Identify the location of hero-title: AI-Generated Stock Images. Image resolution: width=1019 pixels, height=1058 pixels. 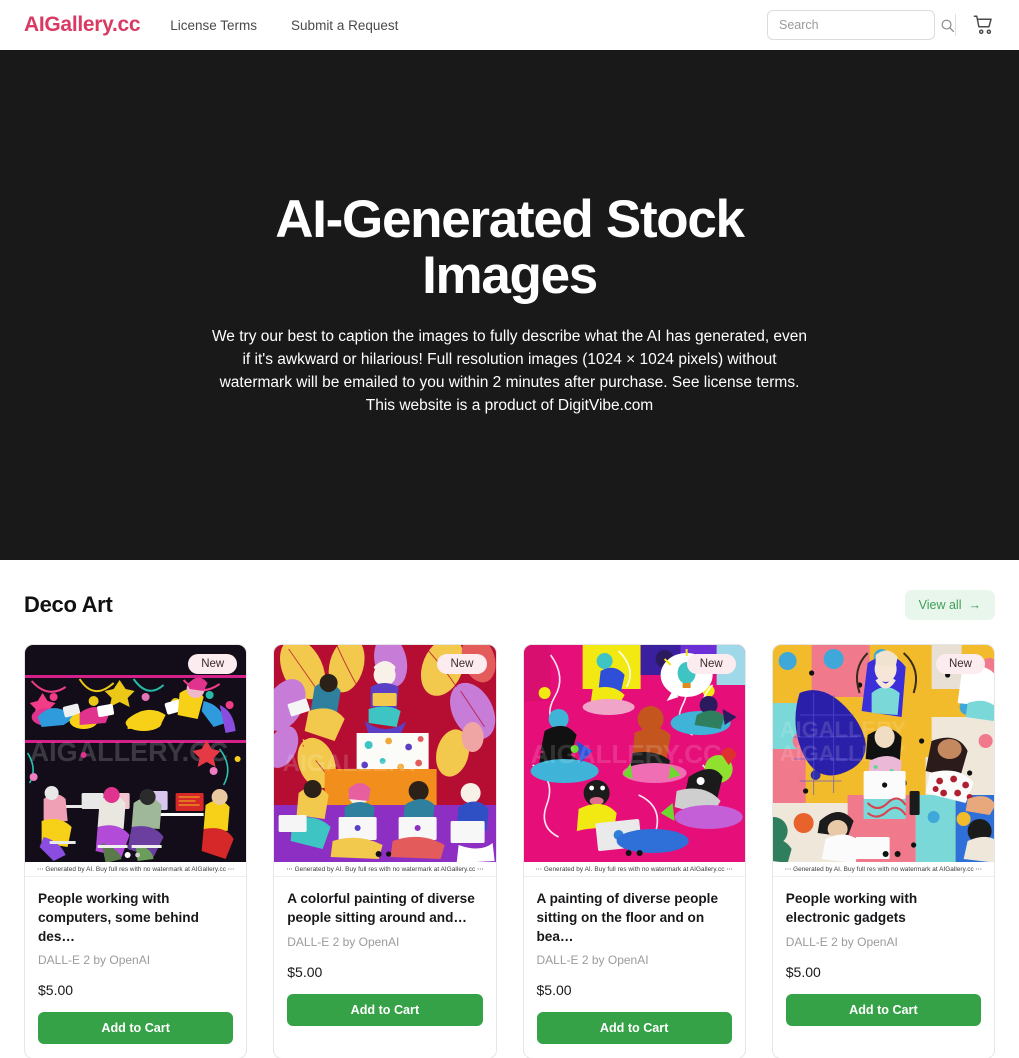
(510, 247).